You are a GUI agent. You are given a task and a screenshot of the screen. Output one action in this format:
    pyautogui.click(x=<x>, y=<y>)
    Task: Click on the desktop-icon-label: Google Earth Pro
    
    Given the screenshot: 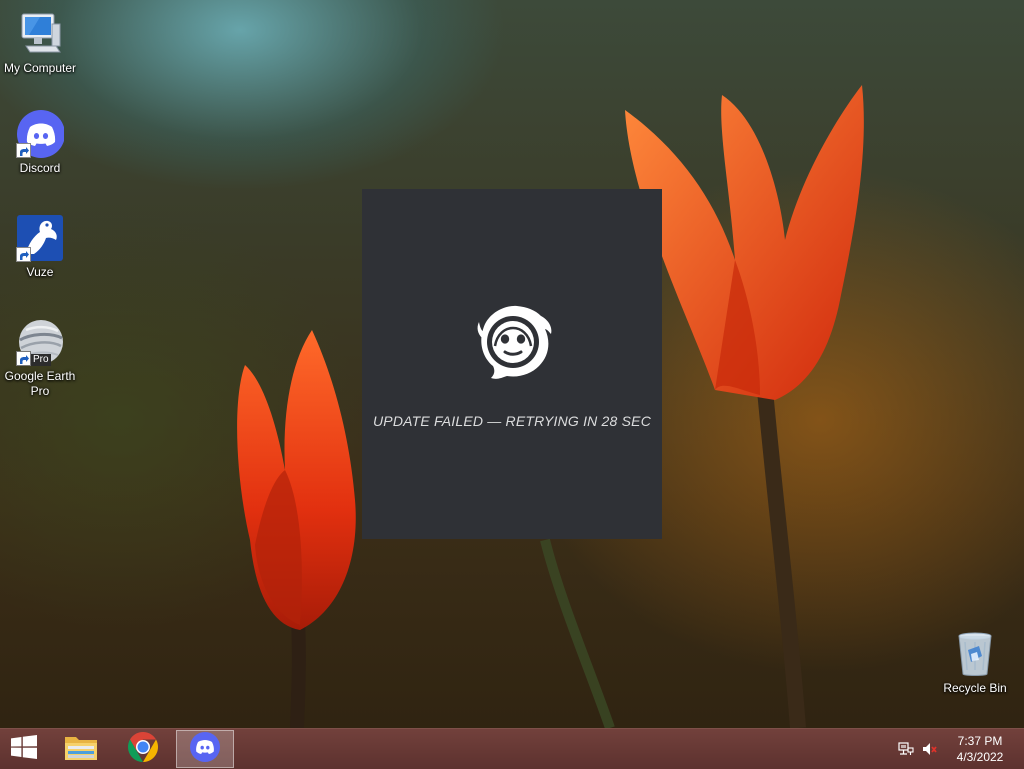 What is the action you would take?
    pyautogui.click(x=40, y=383)
    